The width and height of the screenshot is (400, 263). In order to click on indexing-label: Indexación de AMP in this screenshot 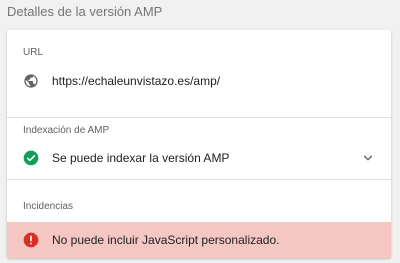, I will do `click(66, 130)`.